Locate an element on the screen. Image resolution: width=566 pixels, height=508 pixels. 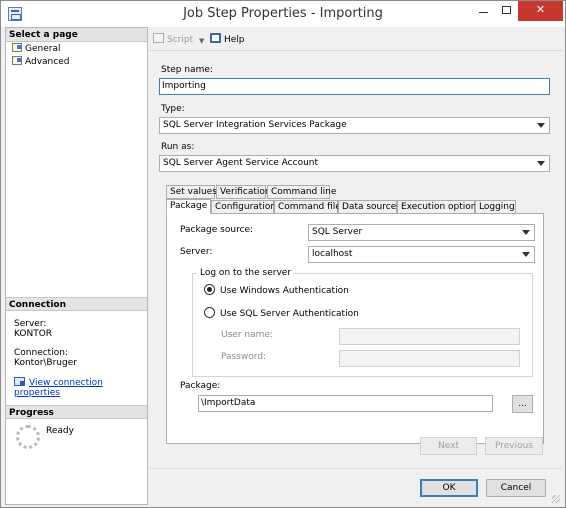
resize-grip-icon is located at coordinates (556, 499).